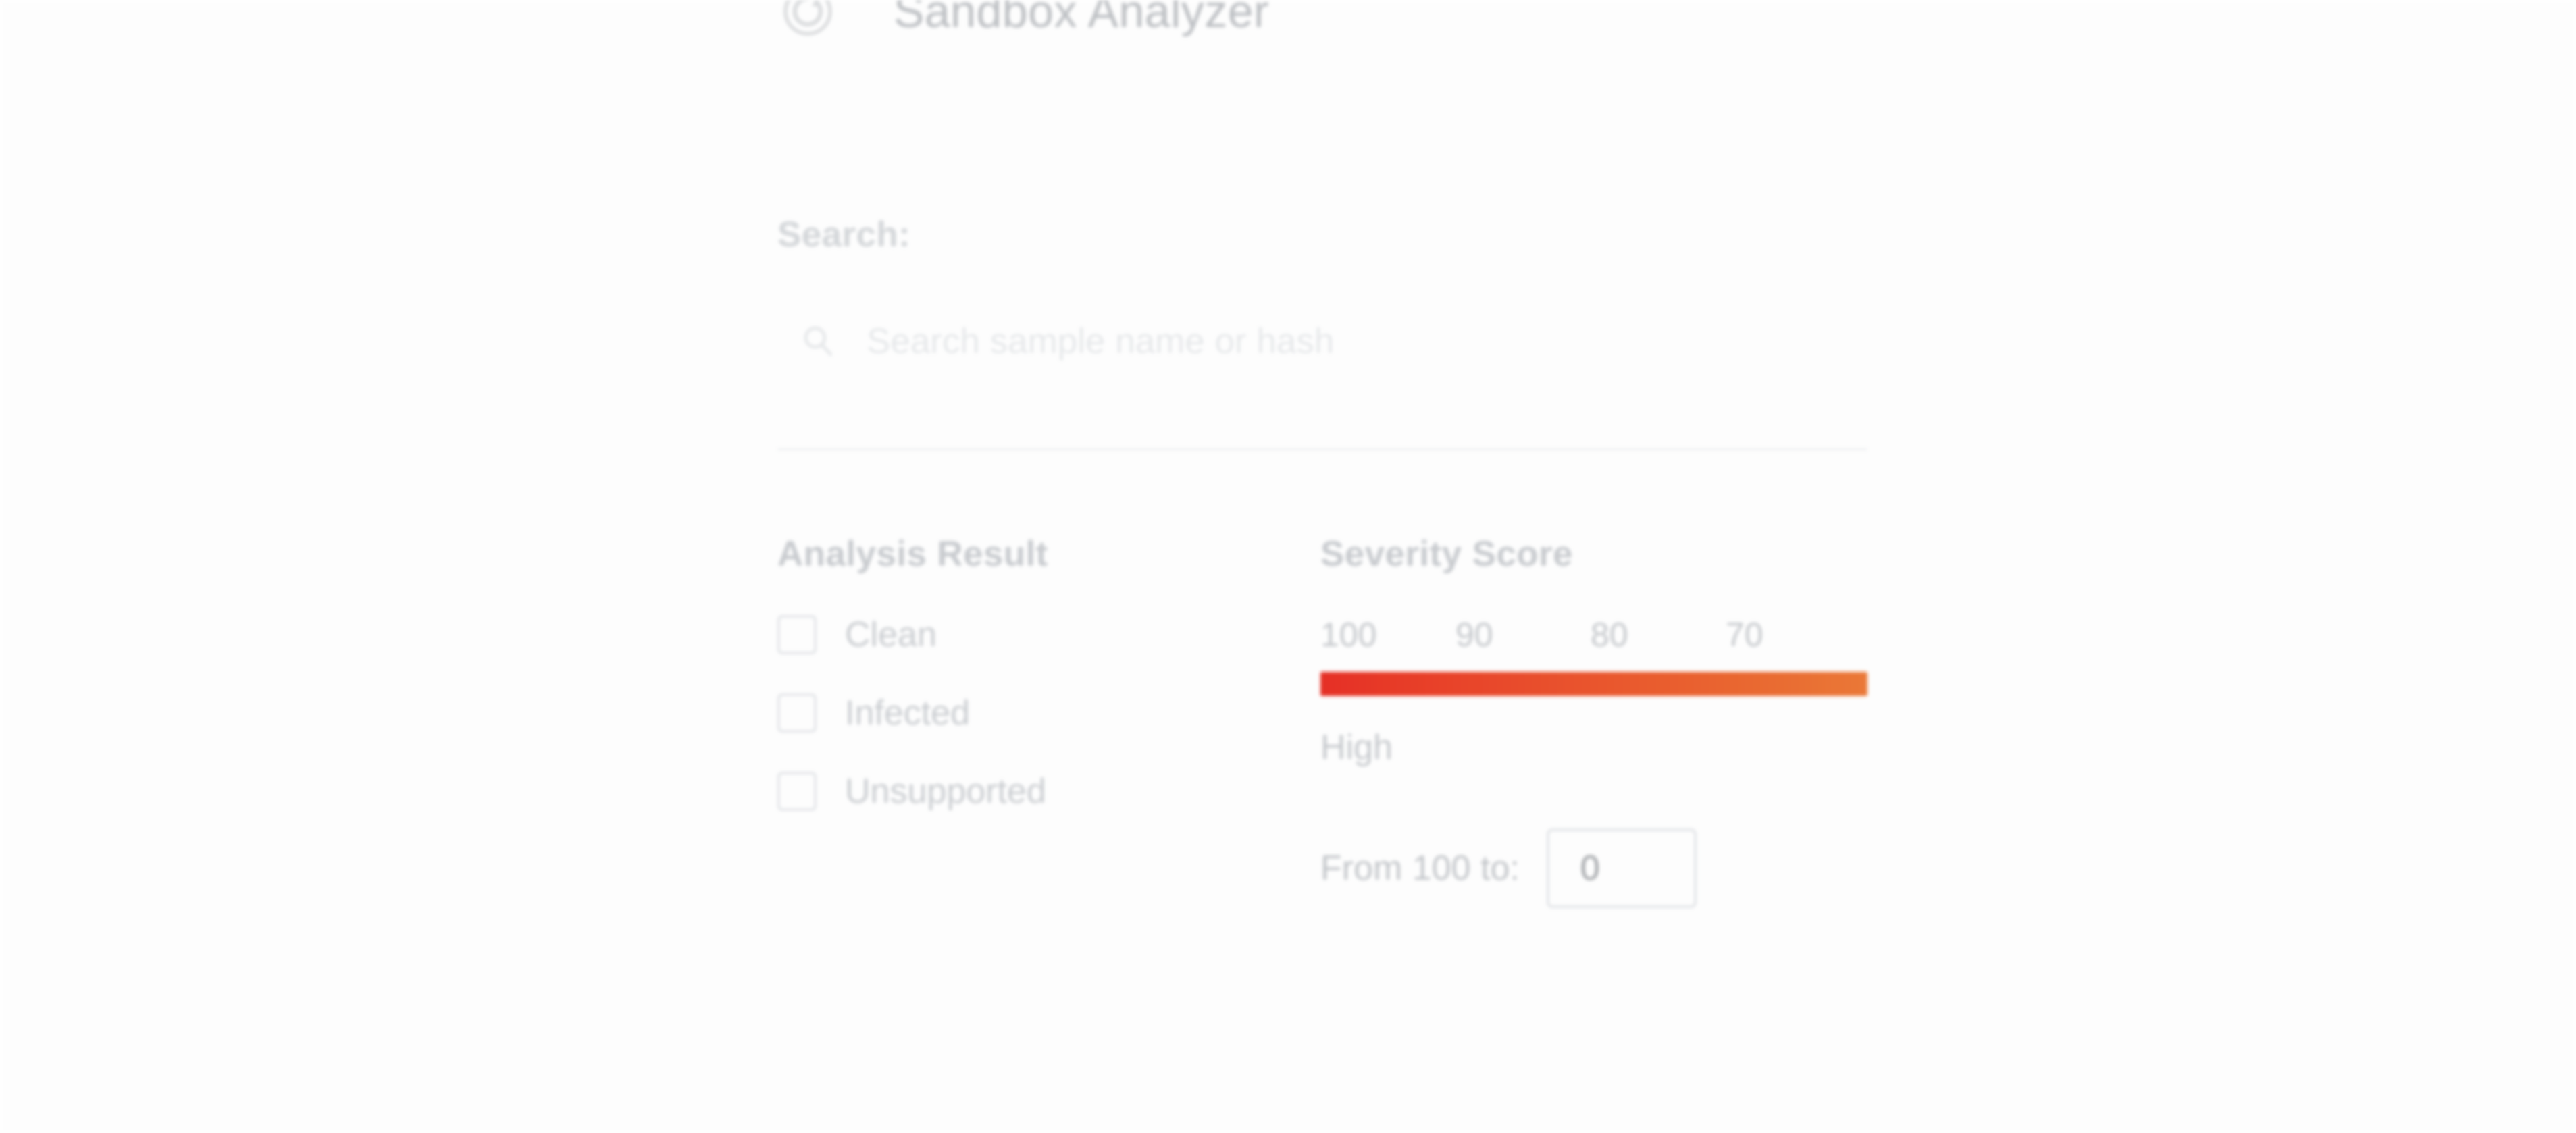 Image resolution: width=2576 pixels, height=1133 pixels. I want to click on analysis-result-options: Clean Infected Unsupported, so click(1020, 713).